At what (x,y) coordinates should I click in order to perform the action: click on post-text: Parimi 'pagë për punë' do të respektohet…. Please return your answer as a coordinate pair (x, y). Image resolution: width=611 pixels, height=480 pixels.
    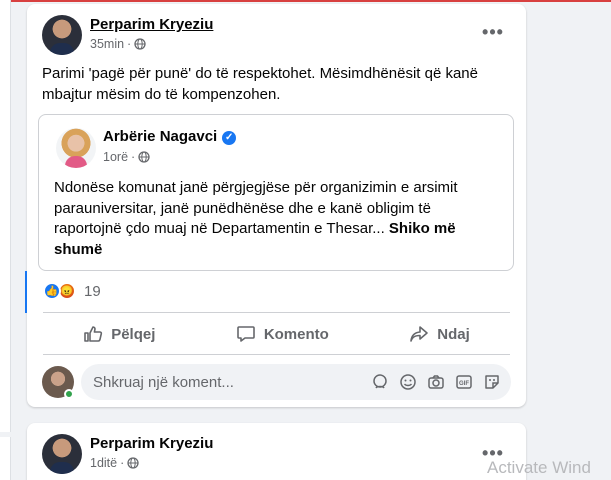
    Looking at the image, I should click on (260, 84).